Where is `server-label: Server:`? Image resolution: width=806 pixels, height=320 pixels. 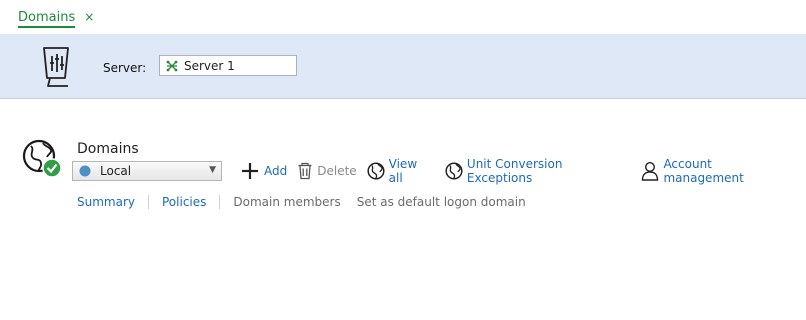
server-label: Server: is located at coordinates (125, 68).